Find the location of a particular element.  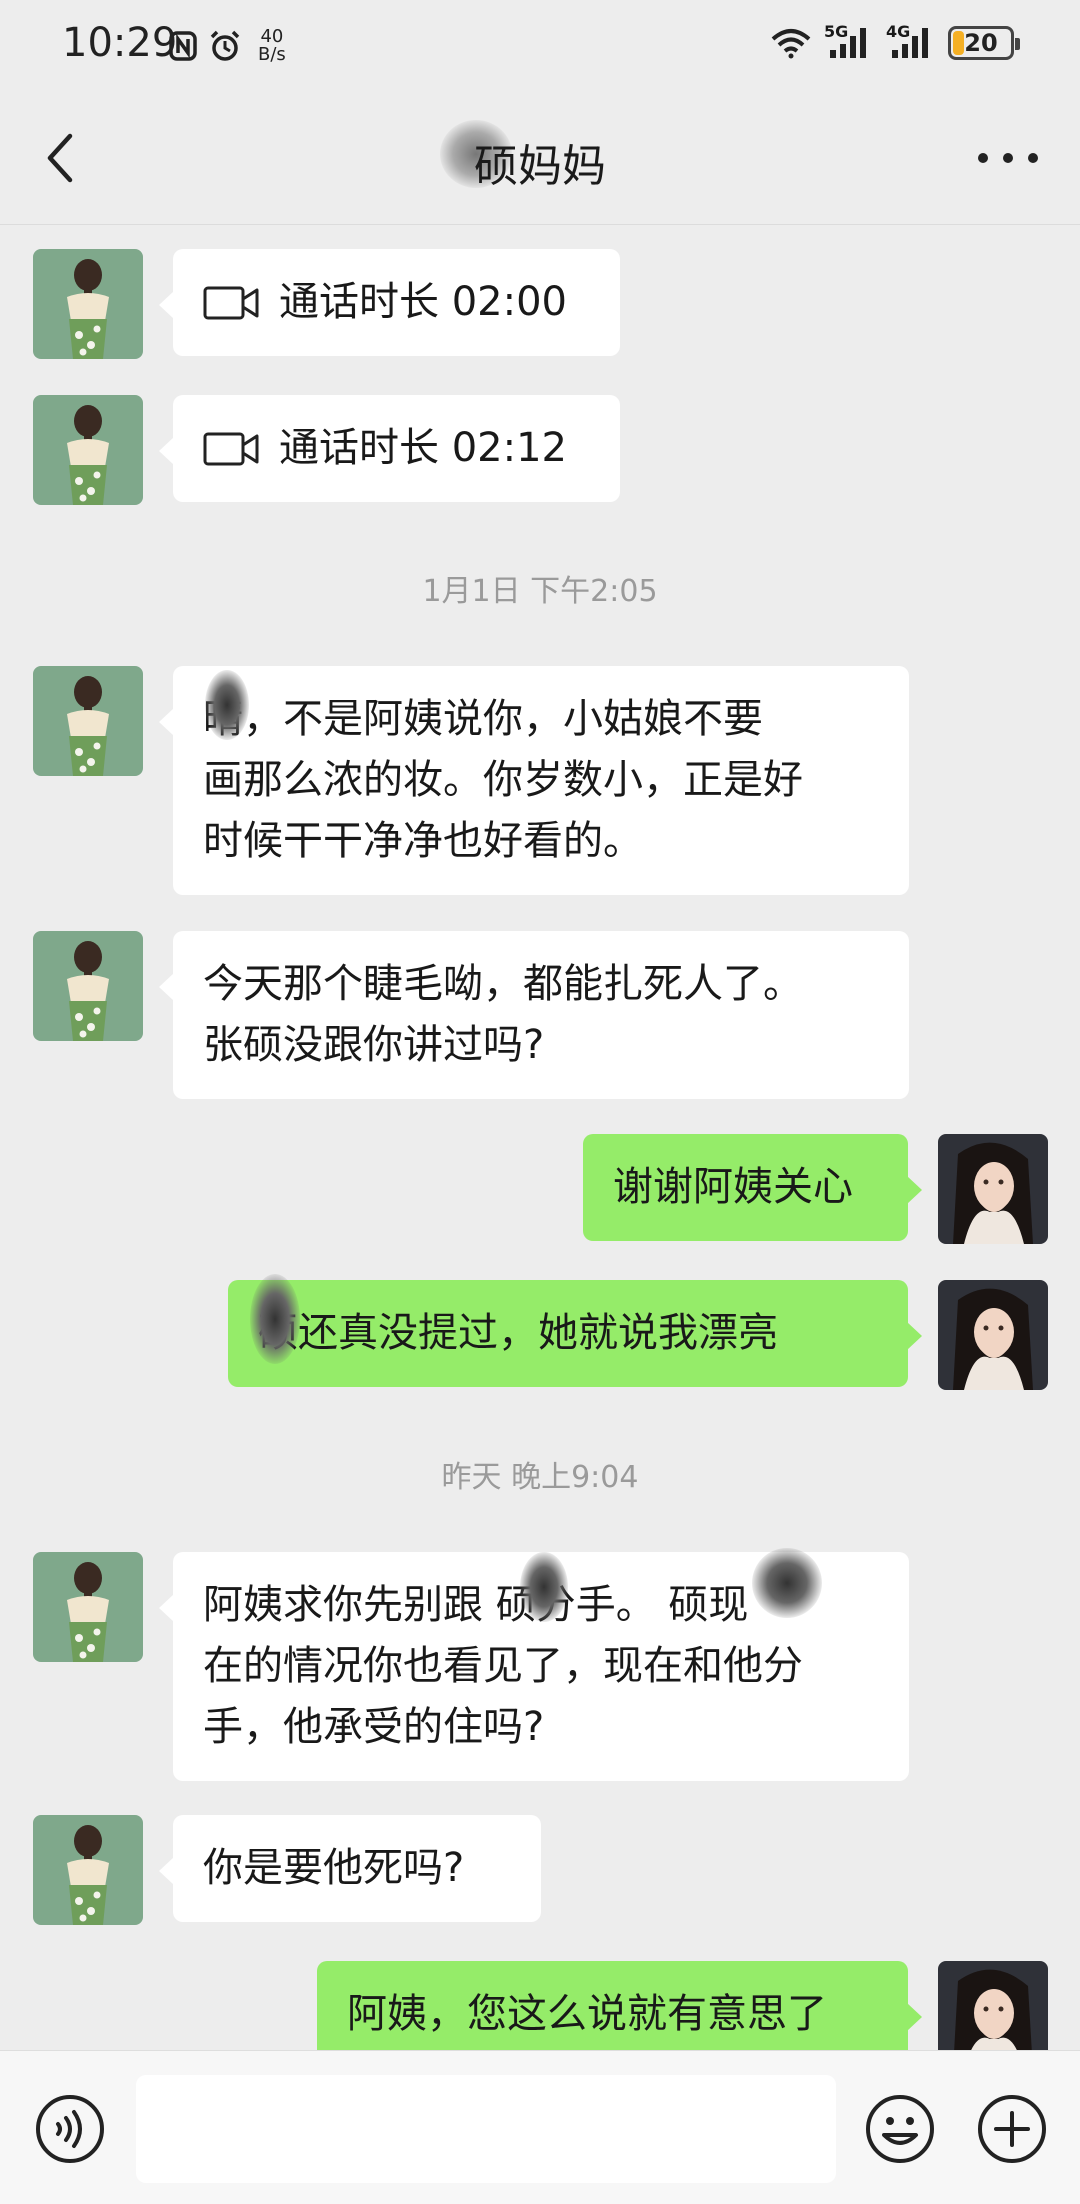

message-text-line: 晴，不是阿姨说你，小姑娘不要 is located at coordinates (483, 719).